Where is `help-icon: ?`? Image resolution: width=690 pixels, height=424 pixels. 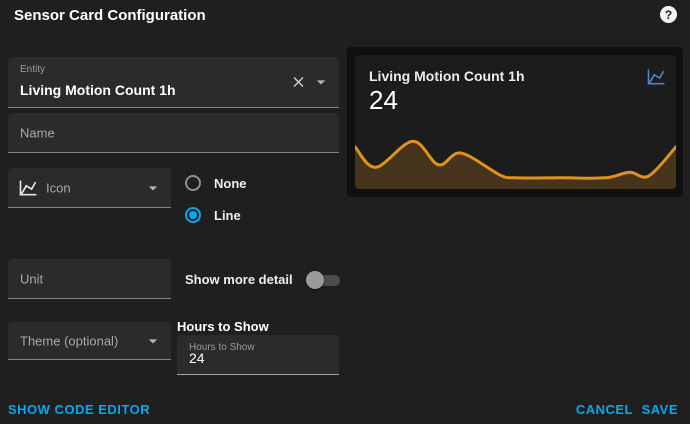 help-icon: ? is located at coordinates (668, 14).